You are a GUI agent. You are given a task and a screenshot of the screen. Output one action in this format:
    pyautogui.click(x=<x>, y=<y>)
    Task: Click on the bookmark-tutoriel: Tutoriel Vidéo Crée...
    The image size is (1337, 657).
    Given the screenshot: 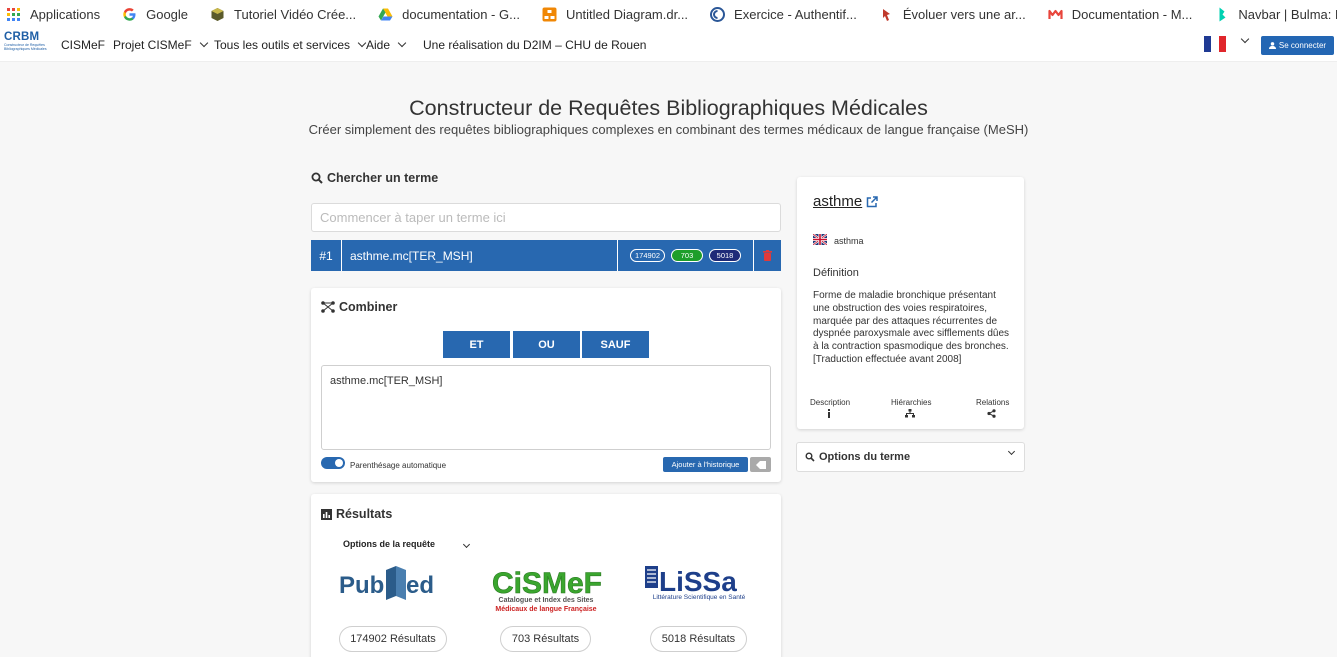 What is the action you would take?
    pyautogui.click(x=283, y=14)
    